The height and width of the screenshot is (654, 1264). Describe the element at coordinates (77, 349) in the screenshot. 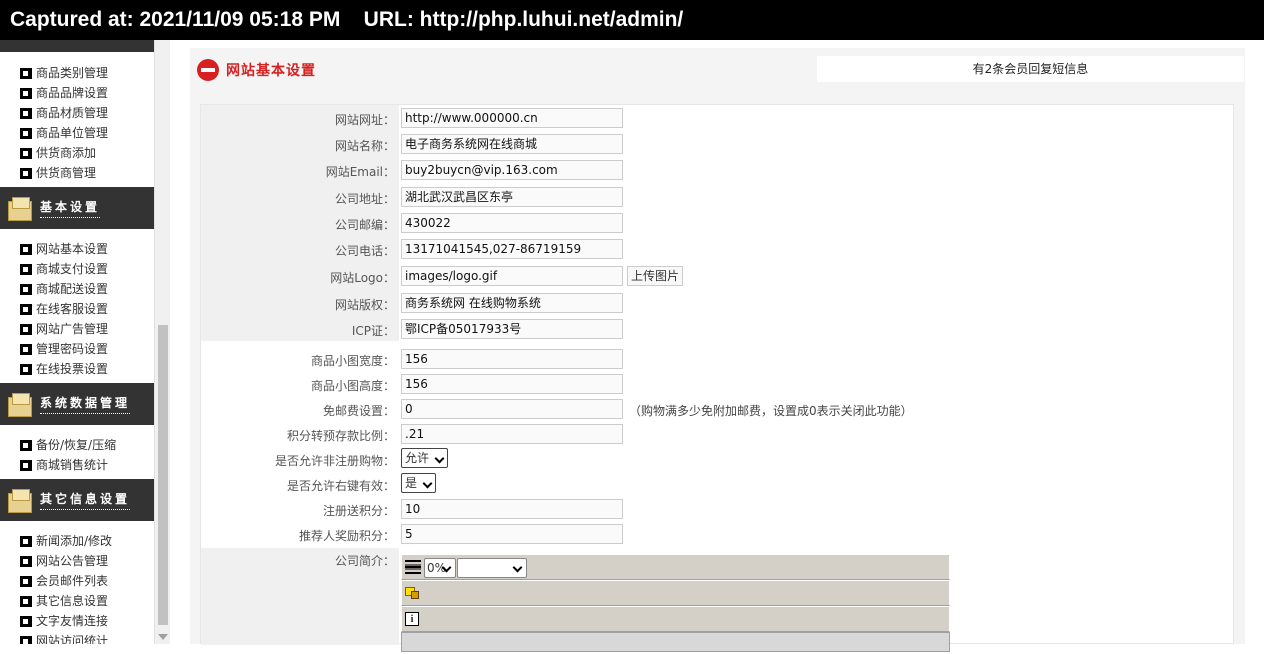

I see `sidebar-item-password: 管理密码设置` at that location.